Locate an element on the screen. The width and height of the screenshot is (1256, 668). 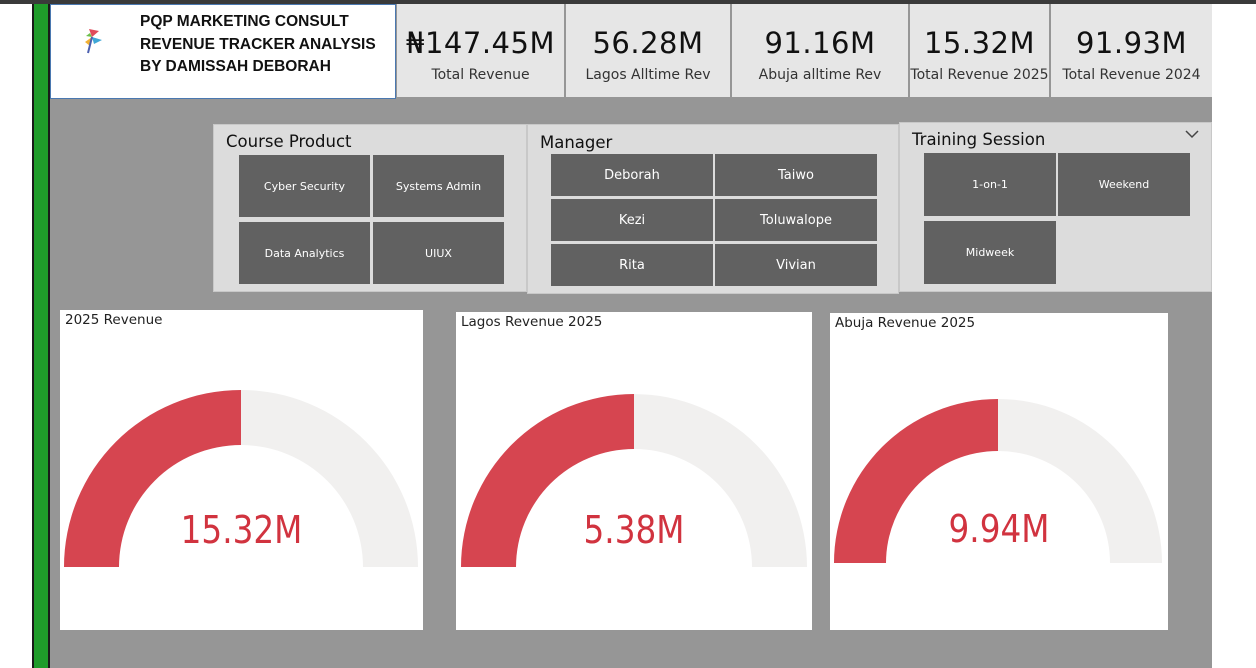
slicer-title: Training Session is located at coordinates (979, 139).